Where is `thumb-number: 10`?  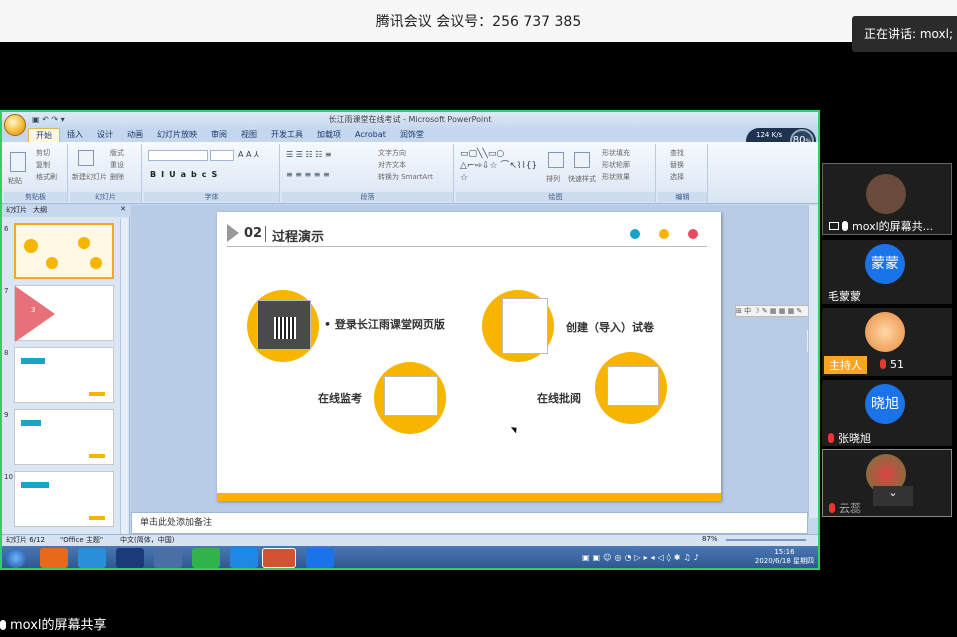 thumb-number: 10 is located at coordinates (8, 477).